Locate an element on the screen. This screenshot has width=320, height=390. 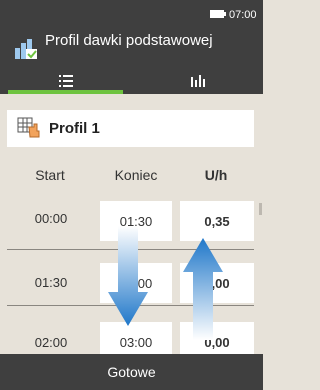
scrollbar-thumb is located at coordinates (260, 209).